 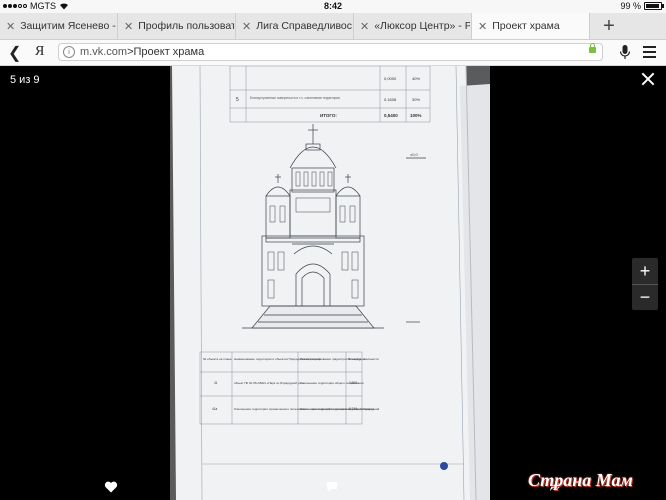 What do you see at coordinates (649, 53) in the screenshot?
I see `menu-icon` at bounding box center [649, 53].